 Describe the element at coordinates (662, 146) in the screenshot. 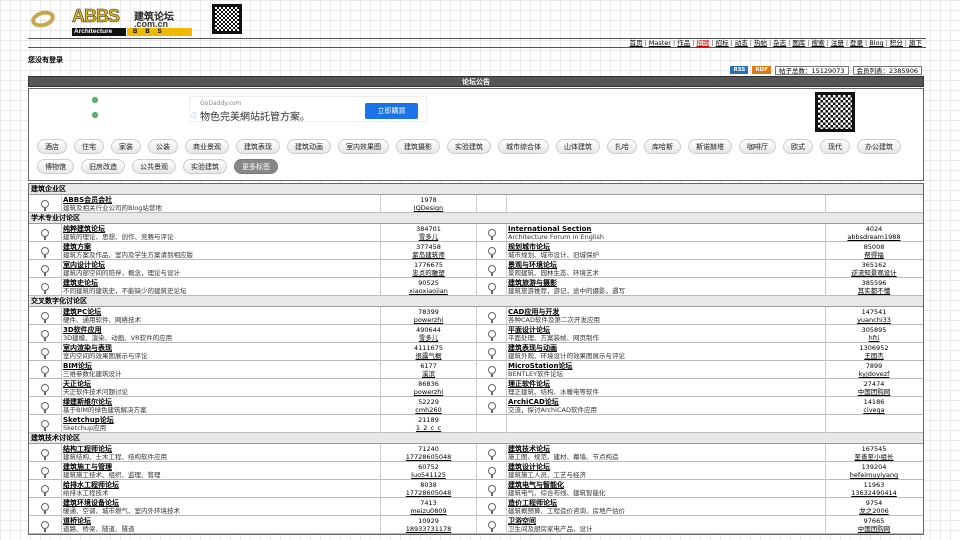

I see `tag-button: 库哈斯` at that location.